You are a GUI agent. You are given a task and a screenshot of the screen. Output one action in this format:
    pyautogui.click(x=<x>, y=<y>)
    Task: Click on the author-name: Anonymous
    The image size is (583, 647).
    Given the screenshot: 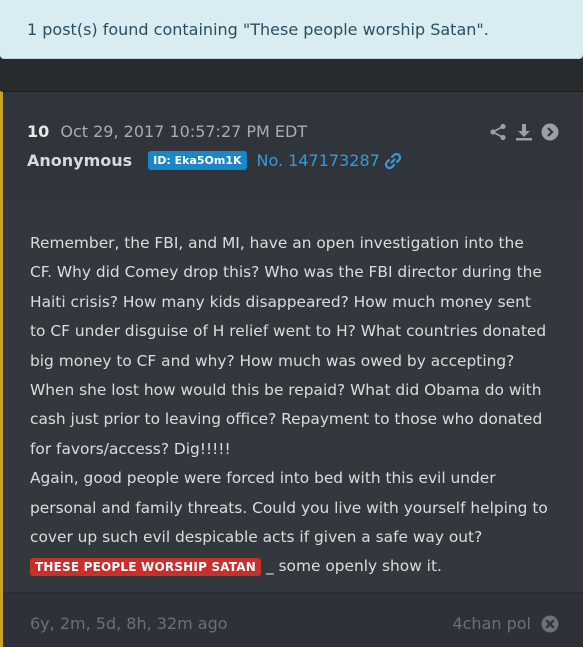 What is the action you would take?
    pyautogui.click(x=80, y=160)
    